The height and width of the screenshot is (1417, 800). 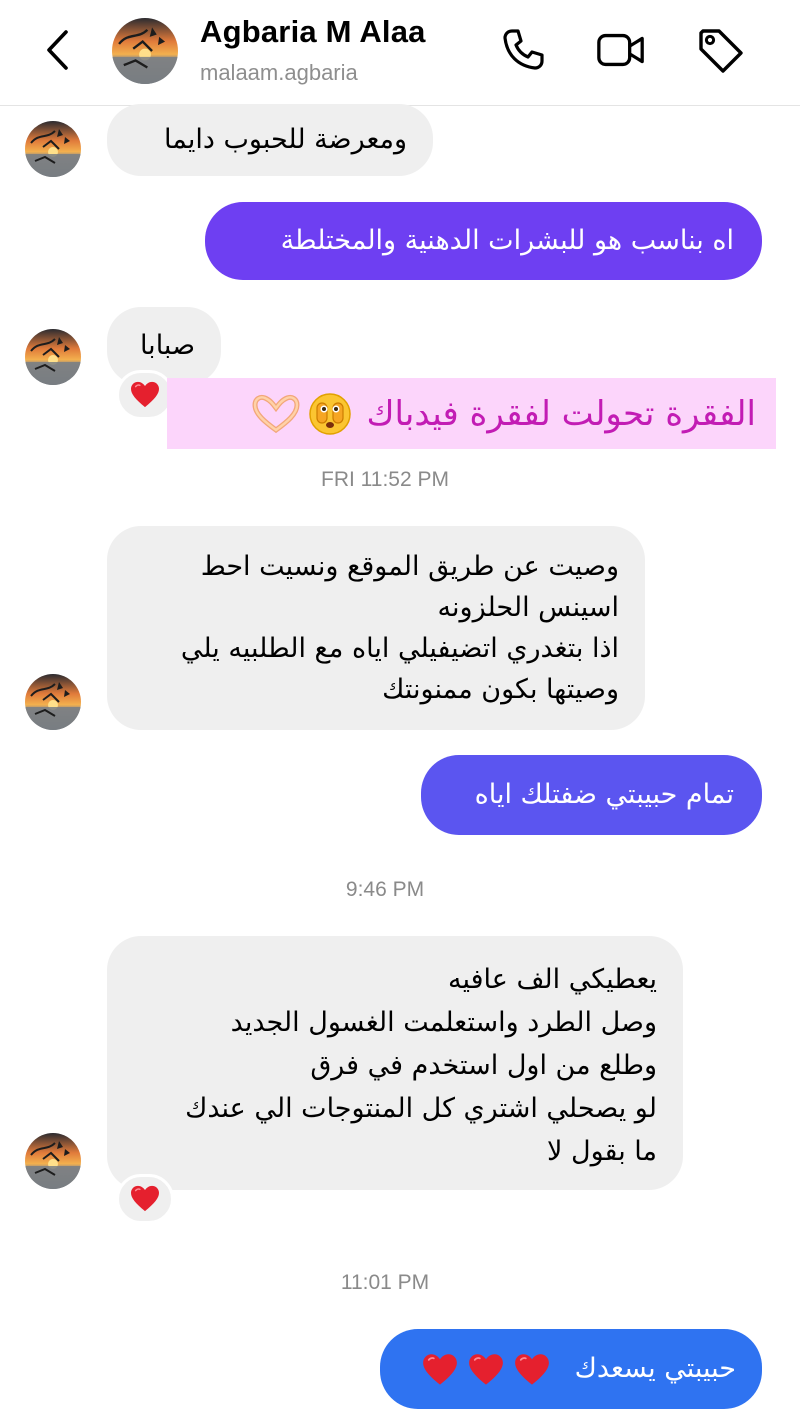 I want to click on phone-icon, so click(x=523, y=49).